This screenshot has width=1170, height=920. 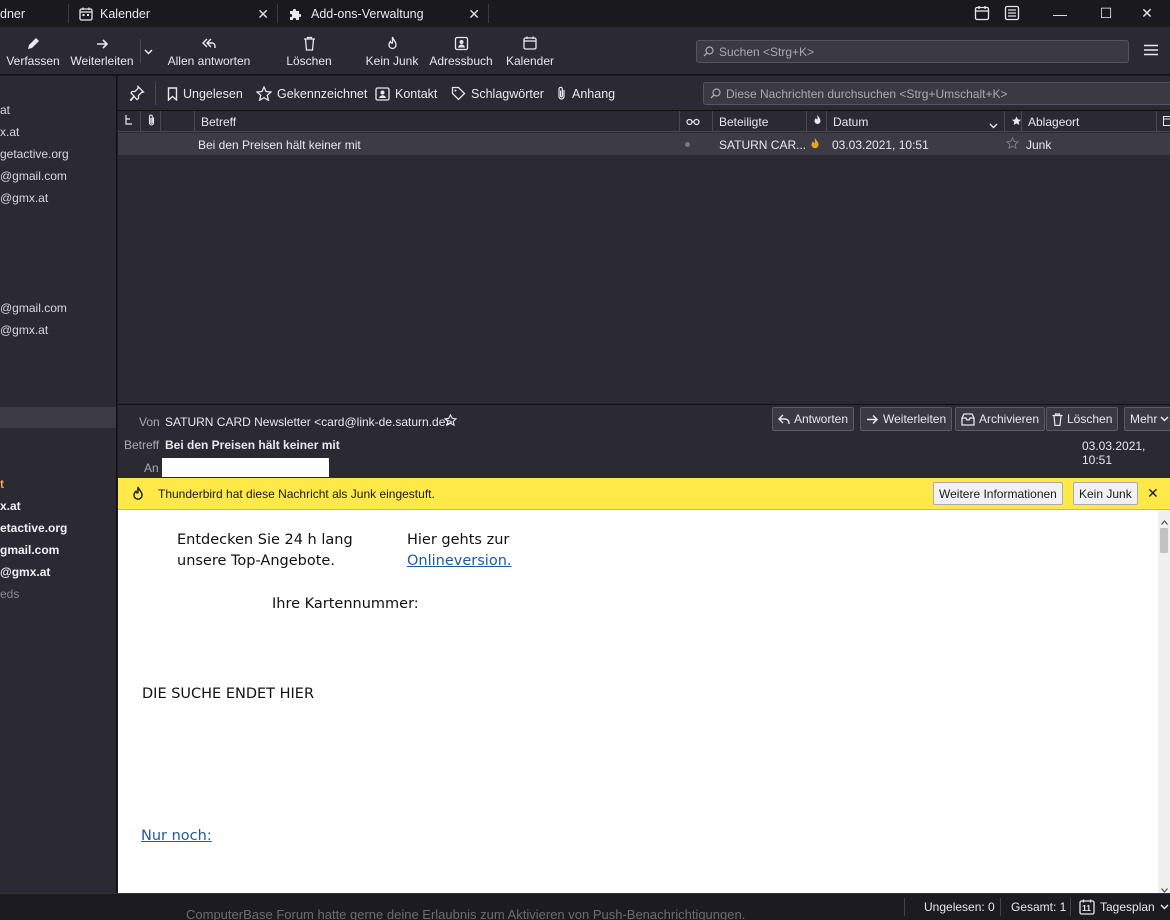 What do you see at coordinates (137, 94) in the screenshot?
I see `pin-icon` at bounding box center [137, 94].